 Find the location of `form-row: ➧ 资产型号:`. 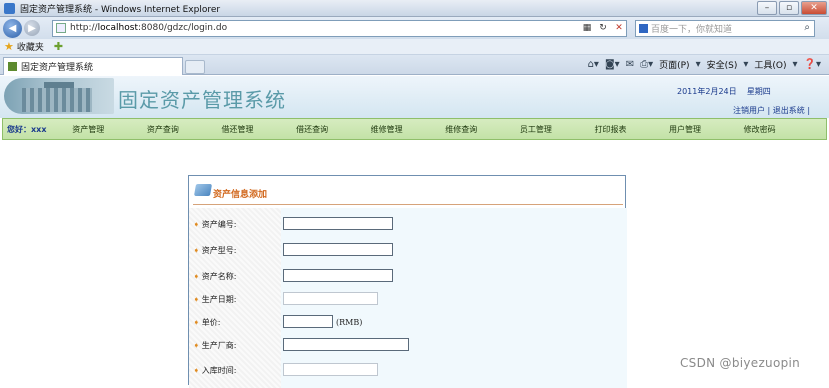

form-row: ➧ 资产型号: is located at coordinates (408, 251).